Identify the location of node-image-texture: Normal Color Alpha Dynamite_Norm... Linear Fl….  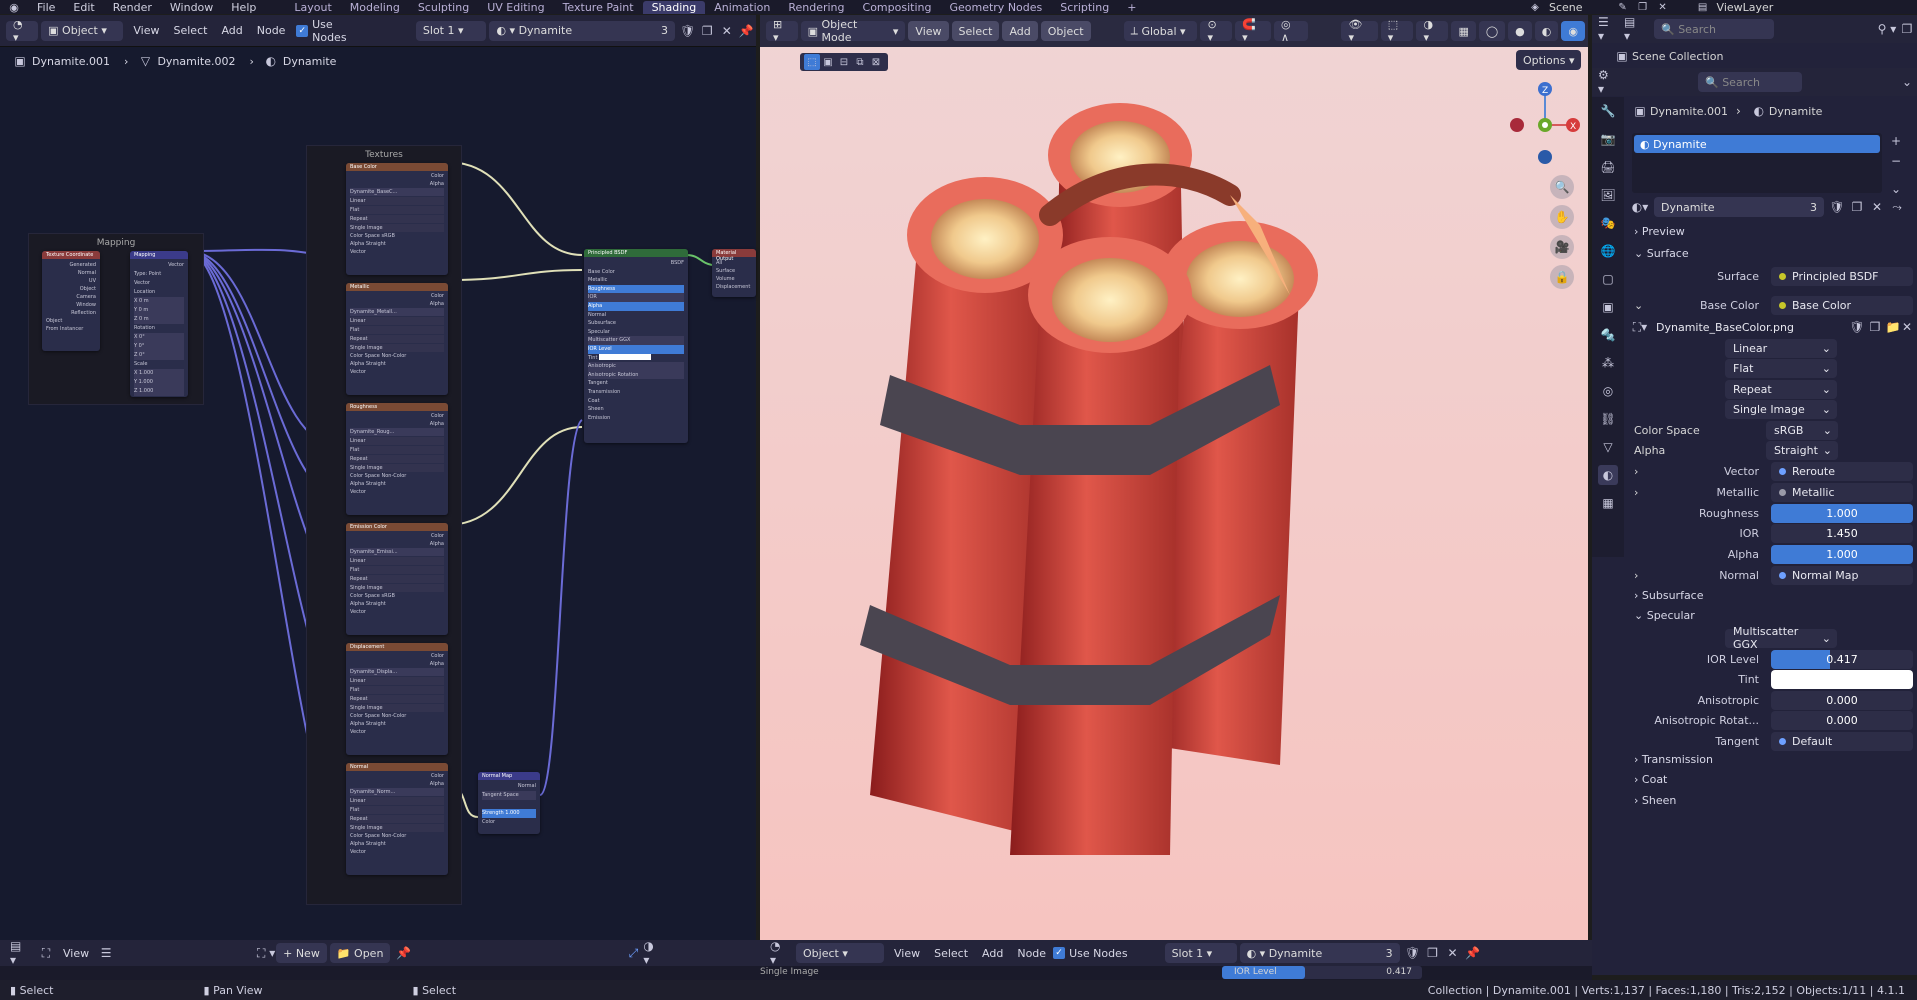
(397, 819).